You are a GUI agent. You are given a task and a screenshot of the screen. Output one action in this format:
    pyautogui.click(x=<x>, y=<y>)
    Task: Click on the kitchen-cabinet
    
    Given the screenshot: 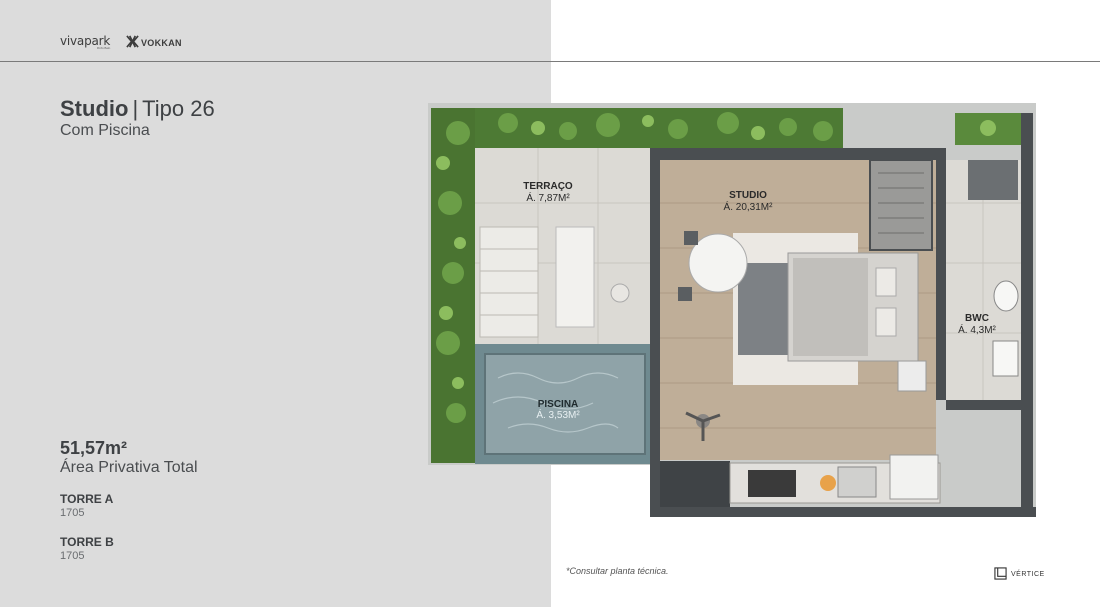 What is the action you would take?
    pyautogui.click(x=695, y=484)
    